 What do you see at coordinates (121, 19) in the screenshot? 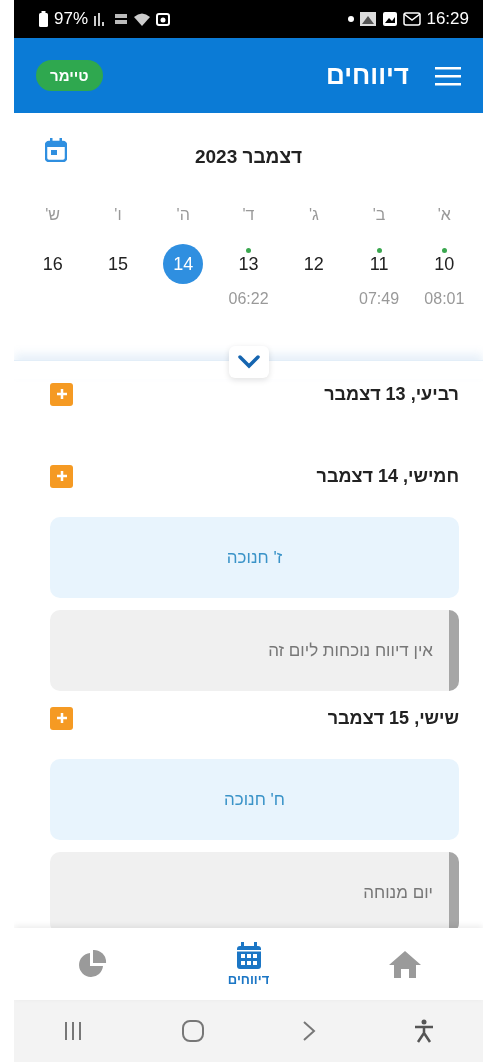
I see `network-icon` at bounding box center [121, 19].